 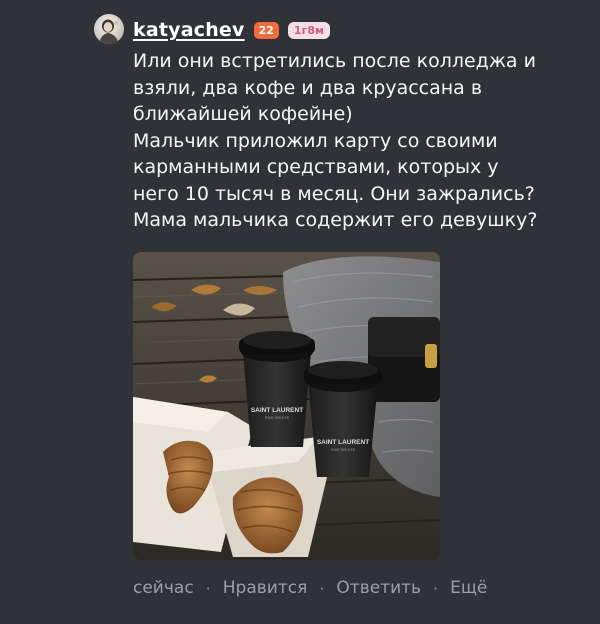 I want to click on avatar, so click(x=109, y=29).